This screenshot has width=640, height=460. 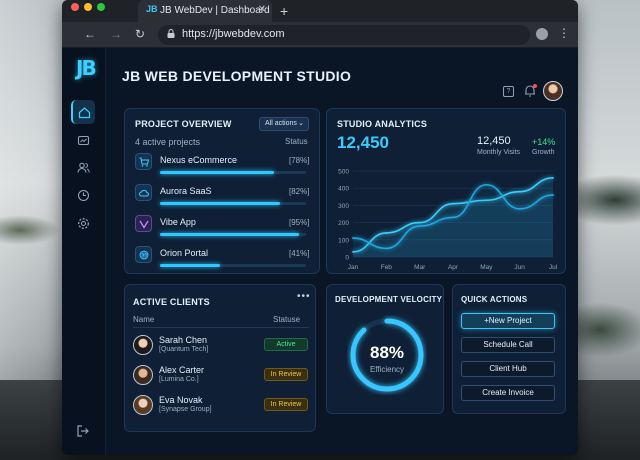 I want to click on tab-favicon-icon: JB, so click(x=152, y=9).